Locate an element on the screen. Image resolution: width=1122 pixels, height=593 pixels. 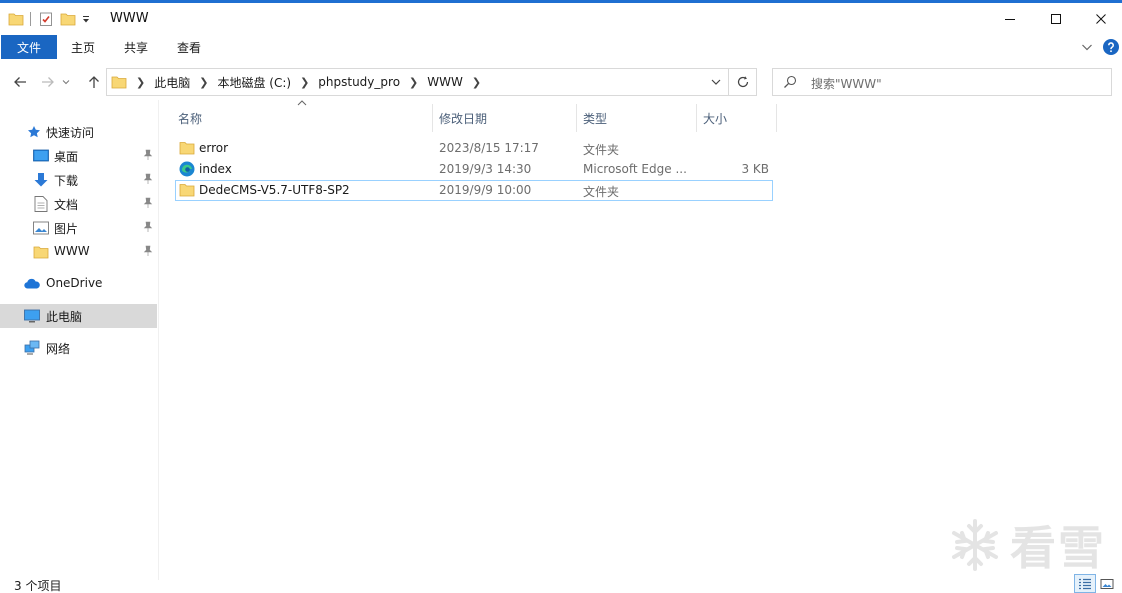
details-view-icon is located at coordinates (1085, 583).